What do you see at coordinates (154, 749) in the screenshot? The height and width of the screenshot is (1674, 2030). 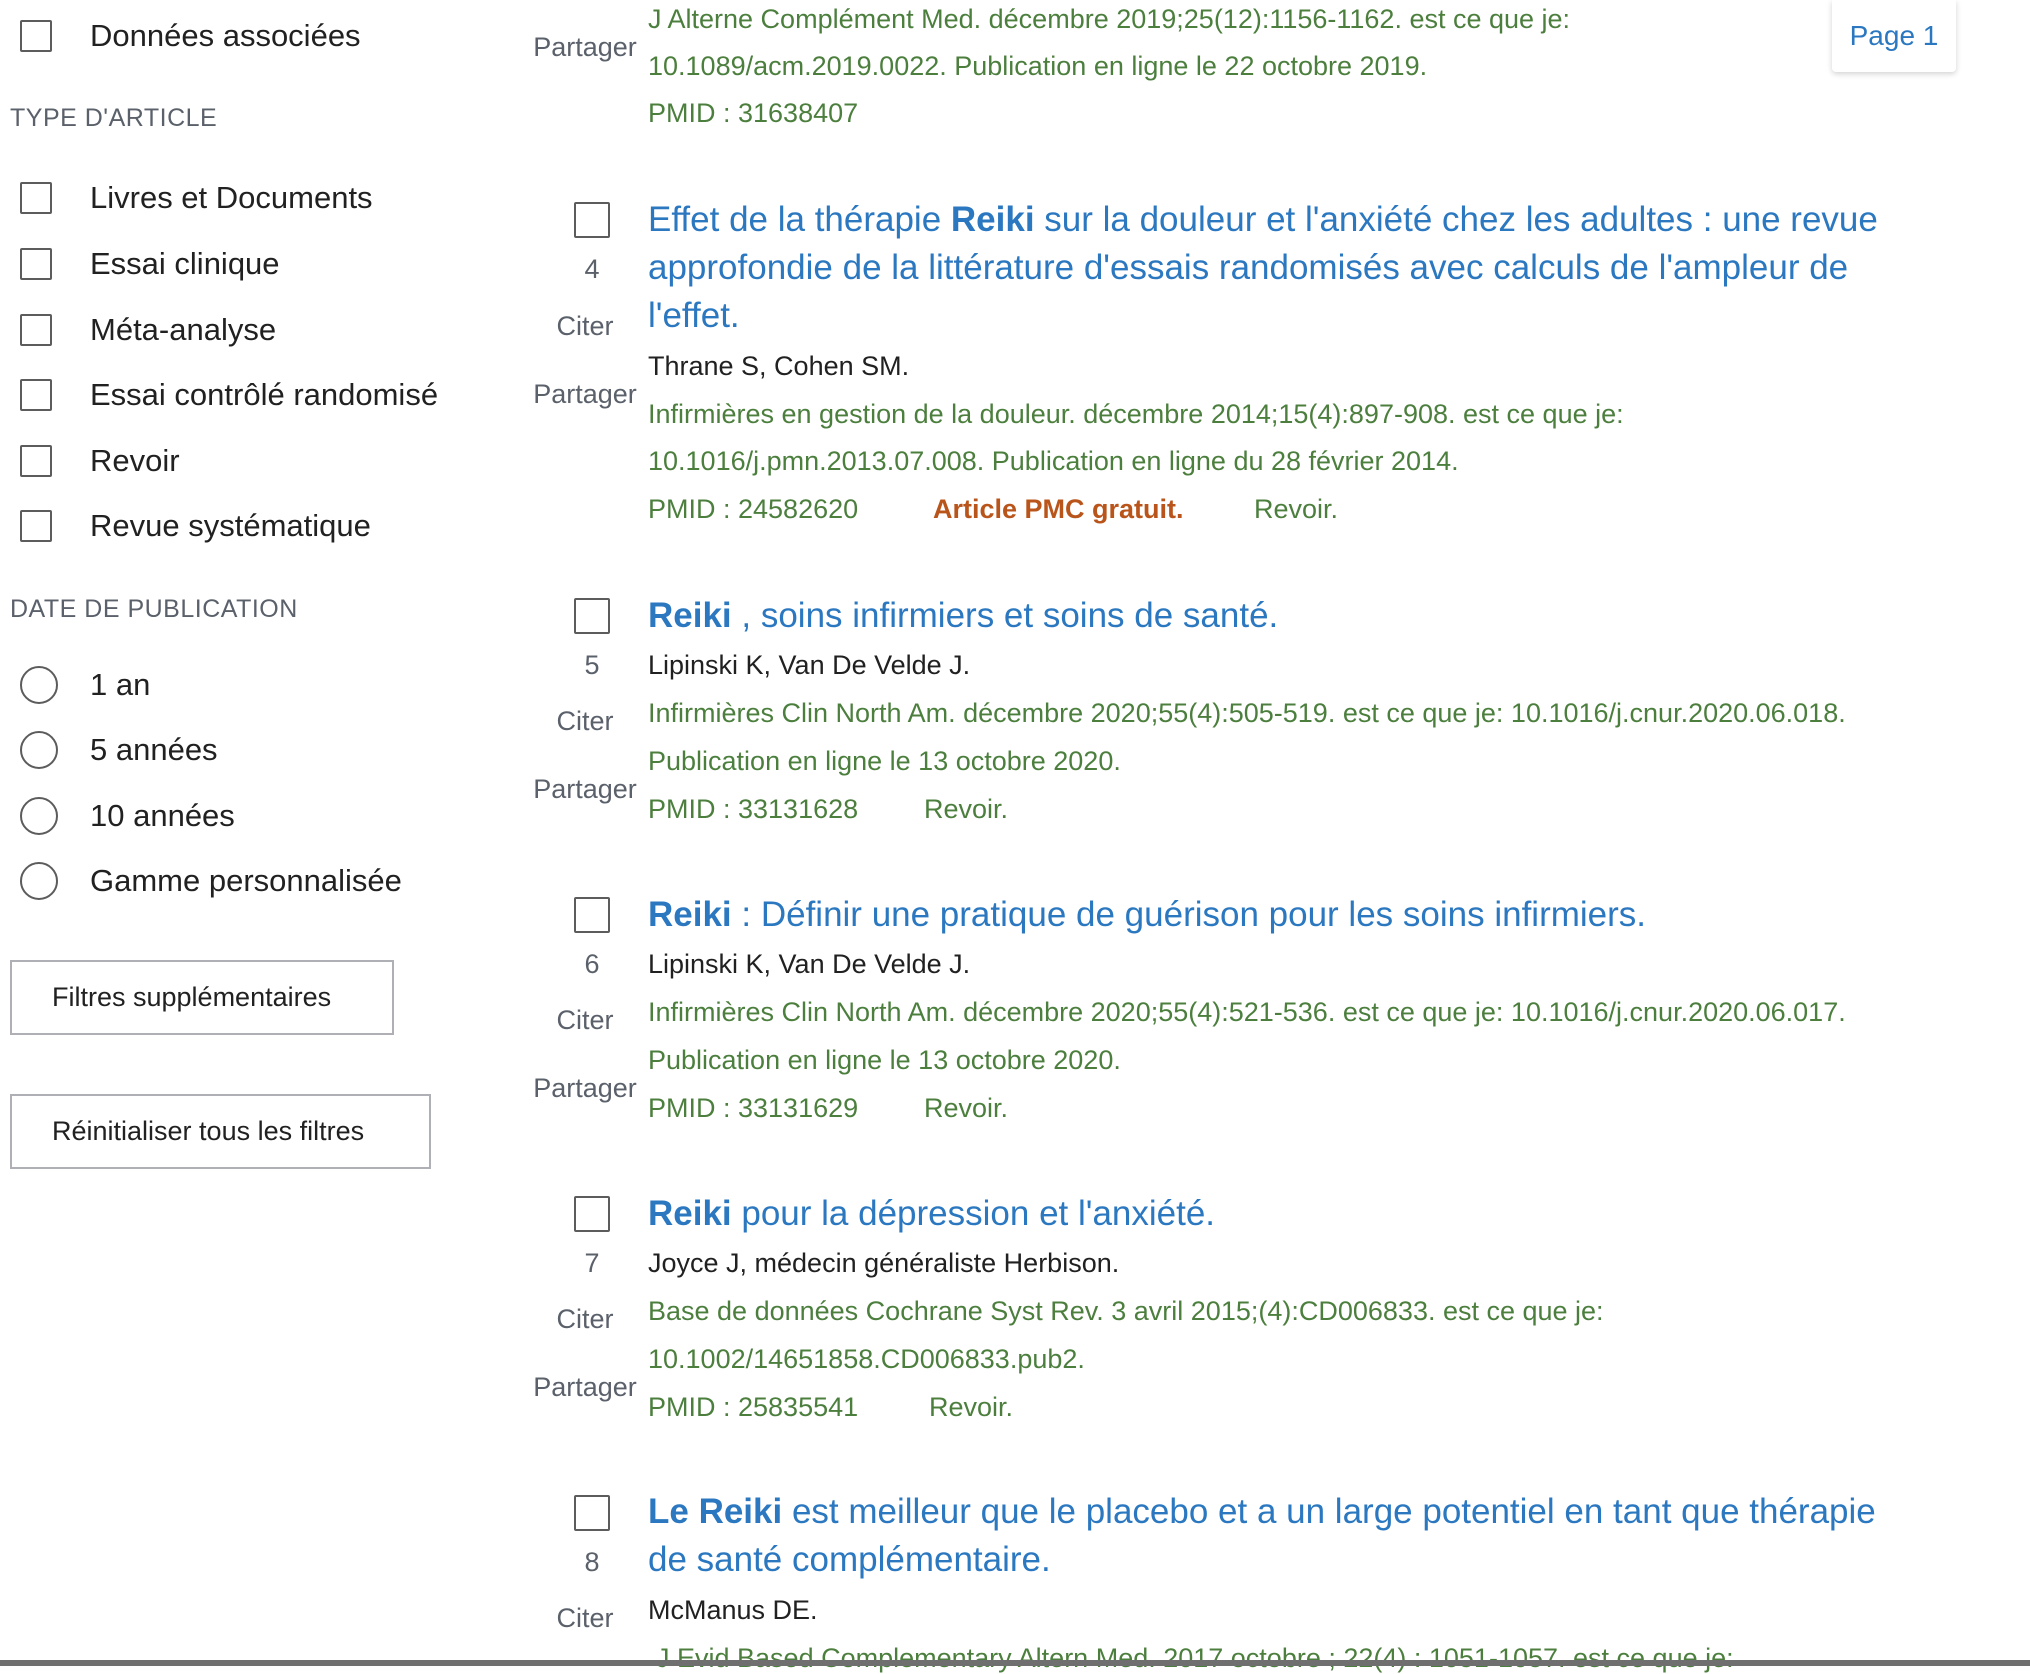 I see `filter-label: 5 années` at bounding box center [154, 749].